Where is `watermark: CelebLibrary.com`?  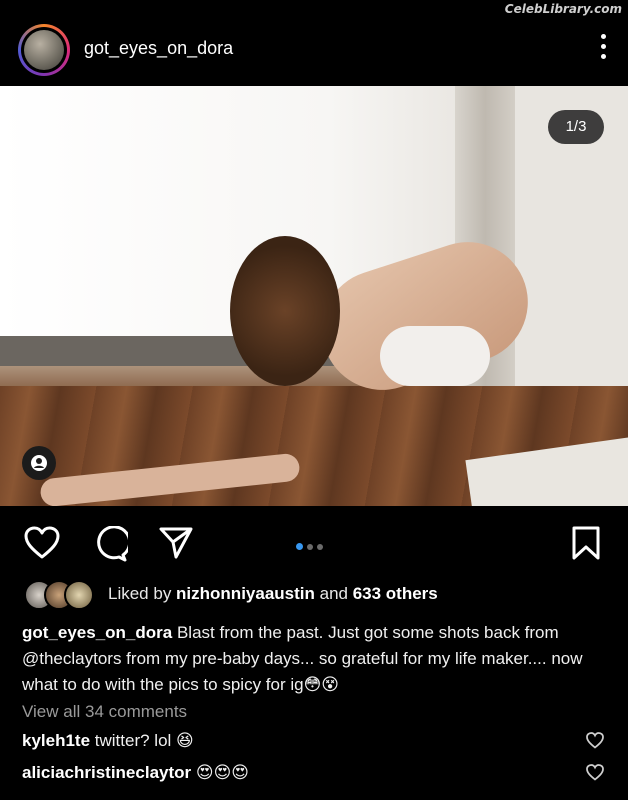
watermark: CelebLibrary.com is located at coordinates (563, 9).